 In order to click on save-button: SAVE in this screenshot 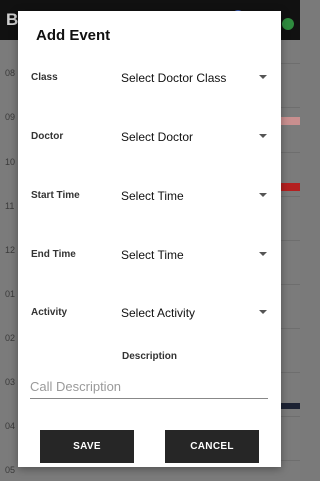, I will do `click(87, 446)`.